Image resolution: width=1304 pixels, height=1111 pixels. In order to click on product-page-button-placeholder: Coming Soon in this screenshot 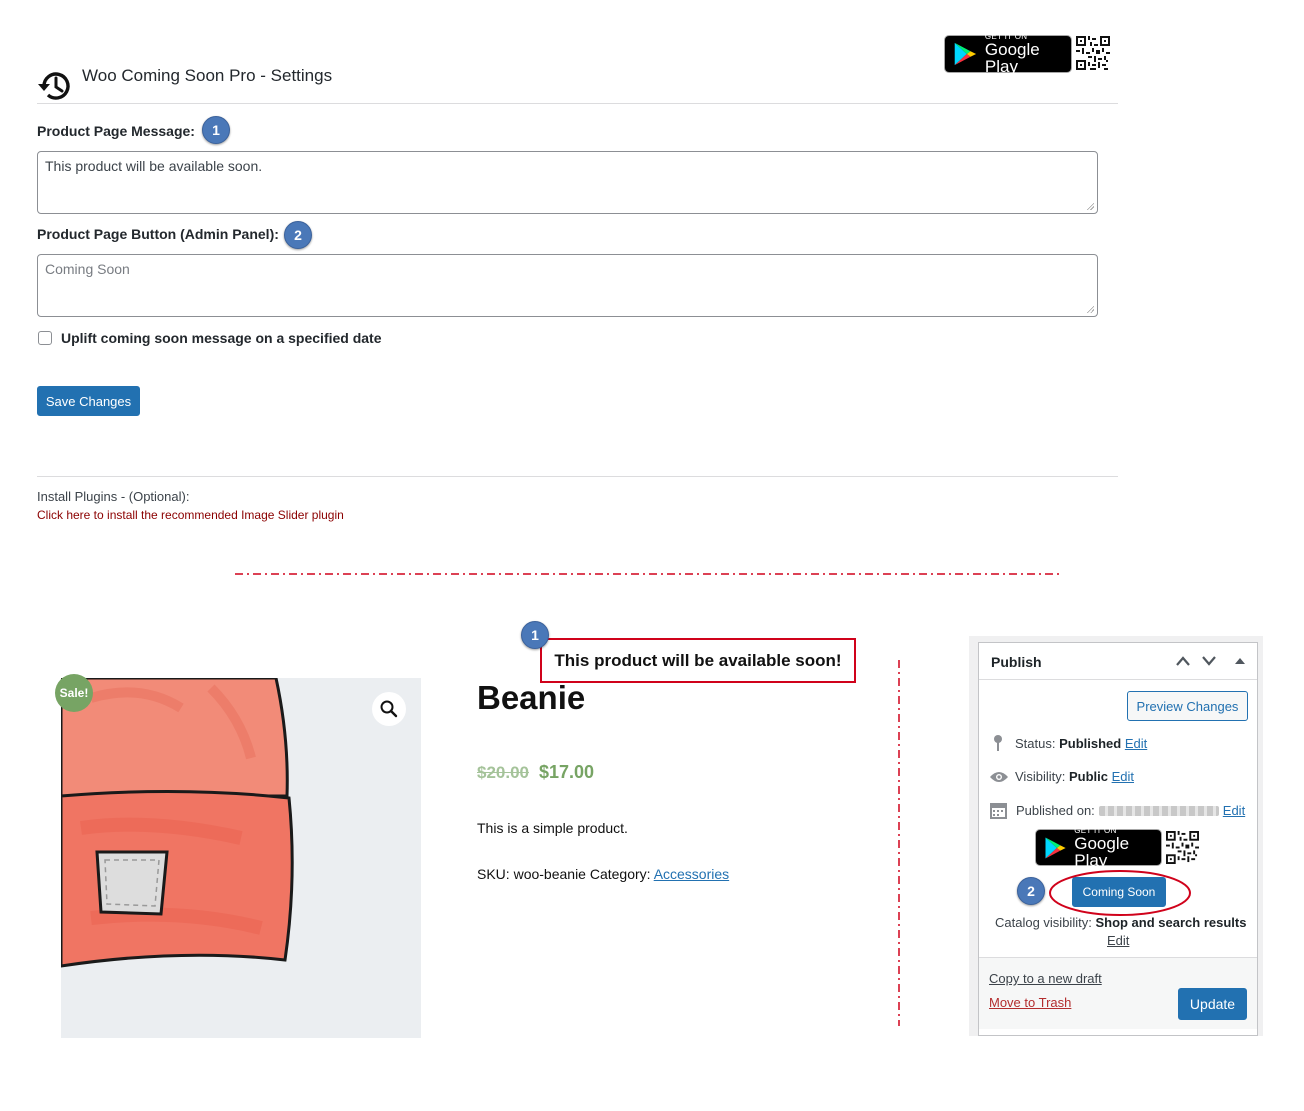, I will do `click(87, 269)`.